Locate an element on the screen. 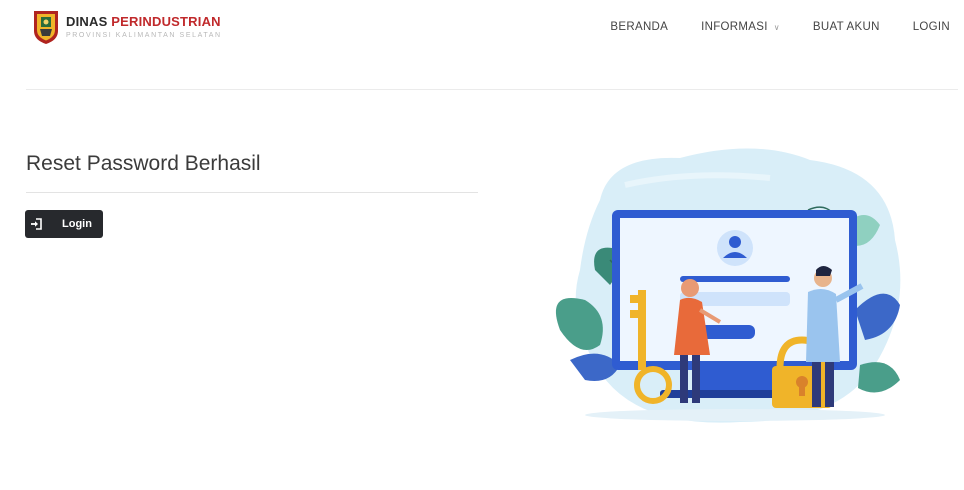 The width and height of the screenshot is (964, 490). brand-title: DINAS PERINDUSTRIAN is located at coordinates (144, 22).